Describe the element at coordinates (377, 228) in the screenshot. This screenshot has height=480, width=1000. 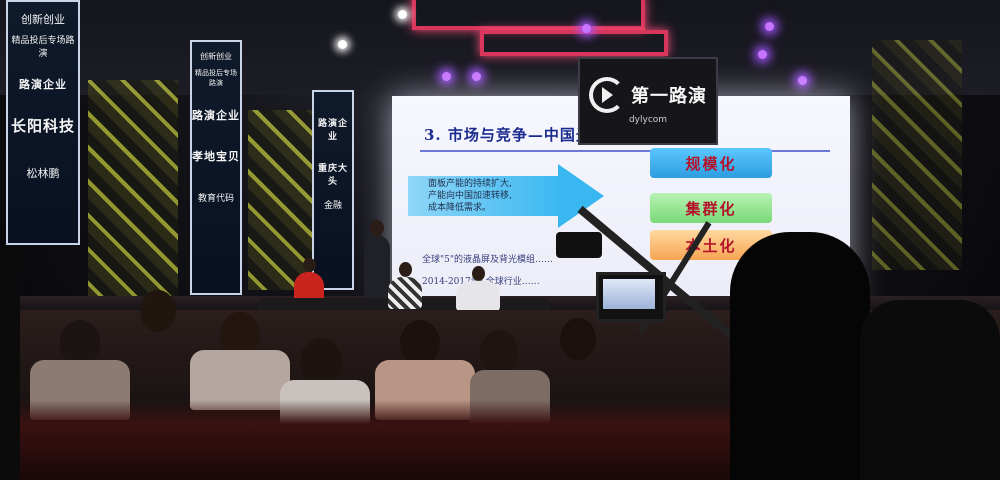
I see `speaker-head` at that location.